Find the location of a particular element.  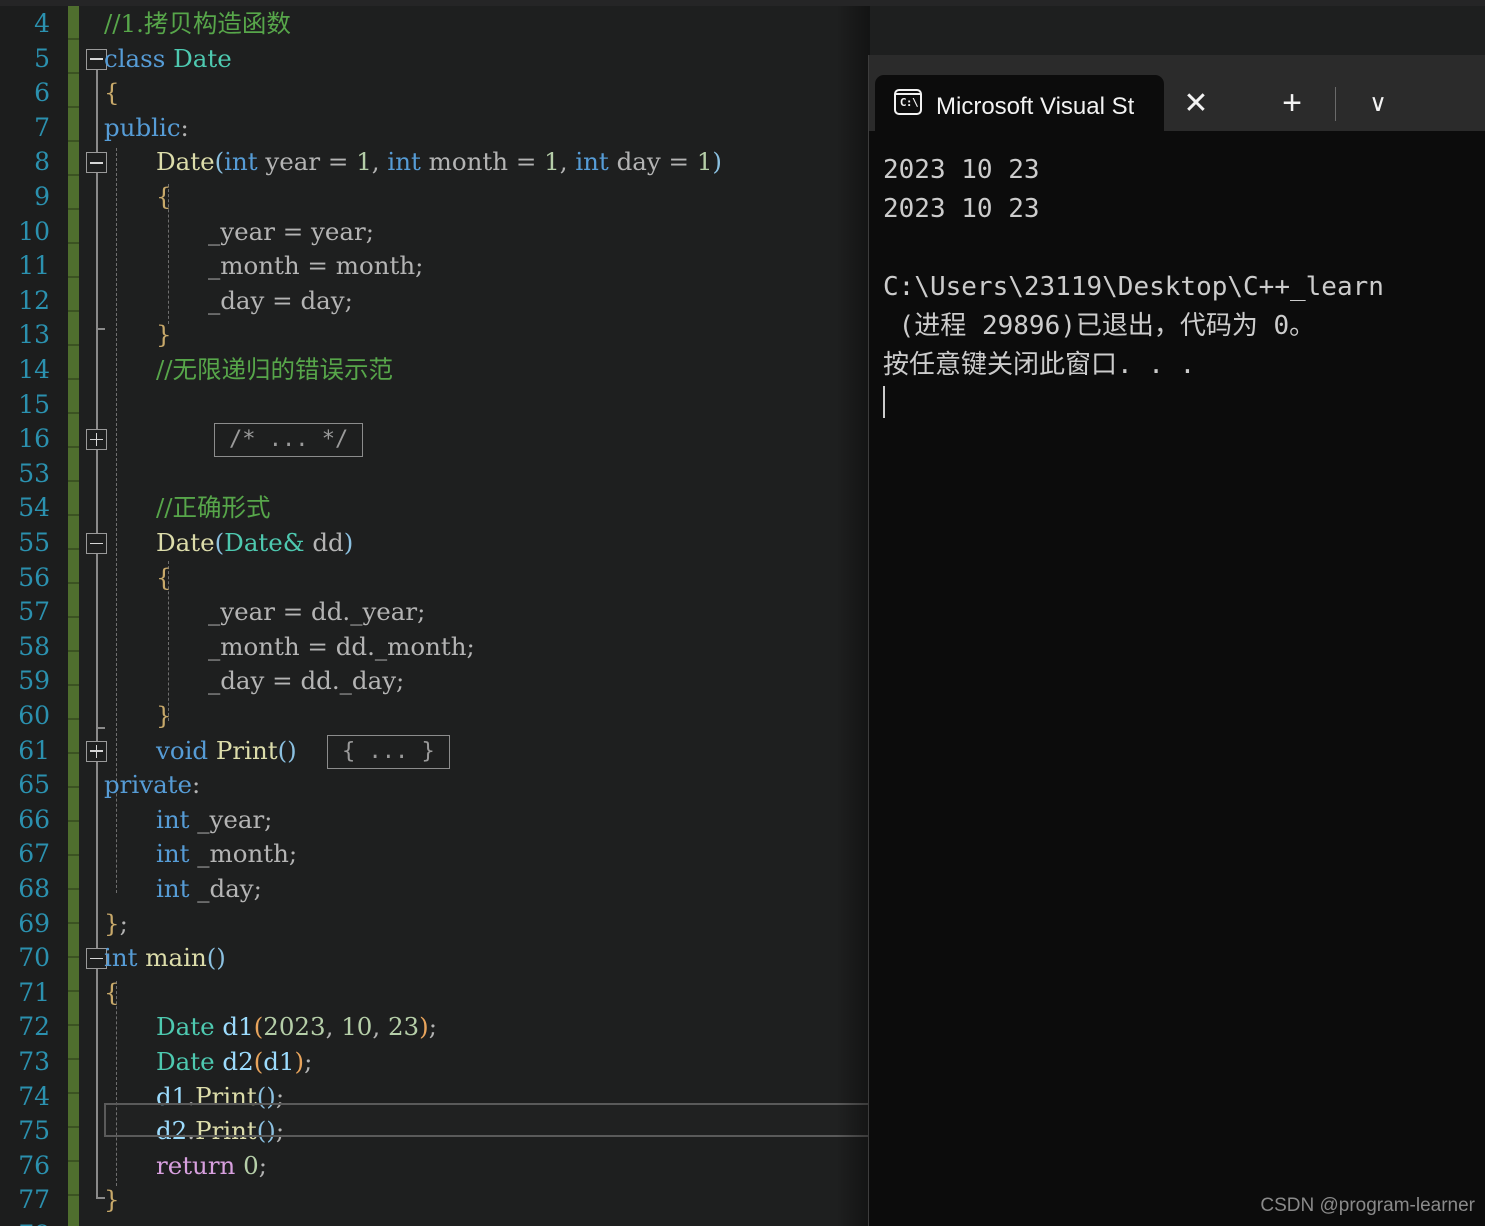

line-number: 77 is located at coordinates (34, 1200).